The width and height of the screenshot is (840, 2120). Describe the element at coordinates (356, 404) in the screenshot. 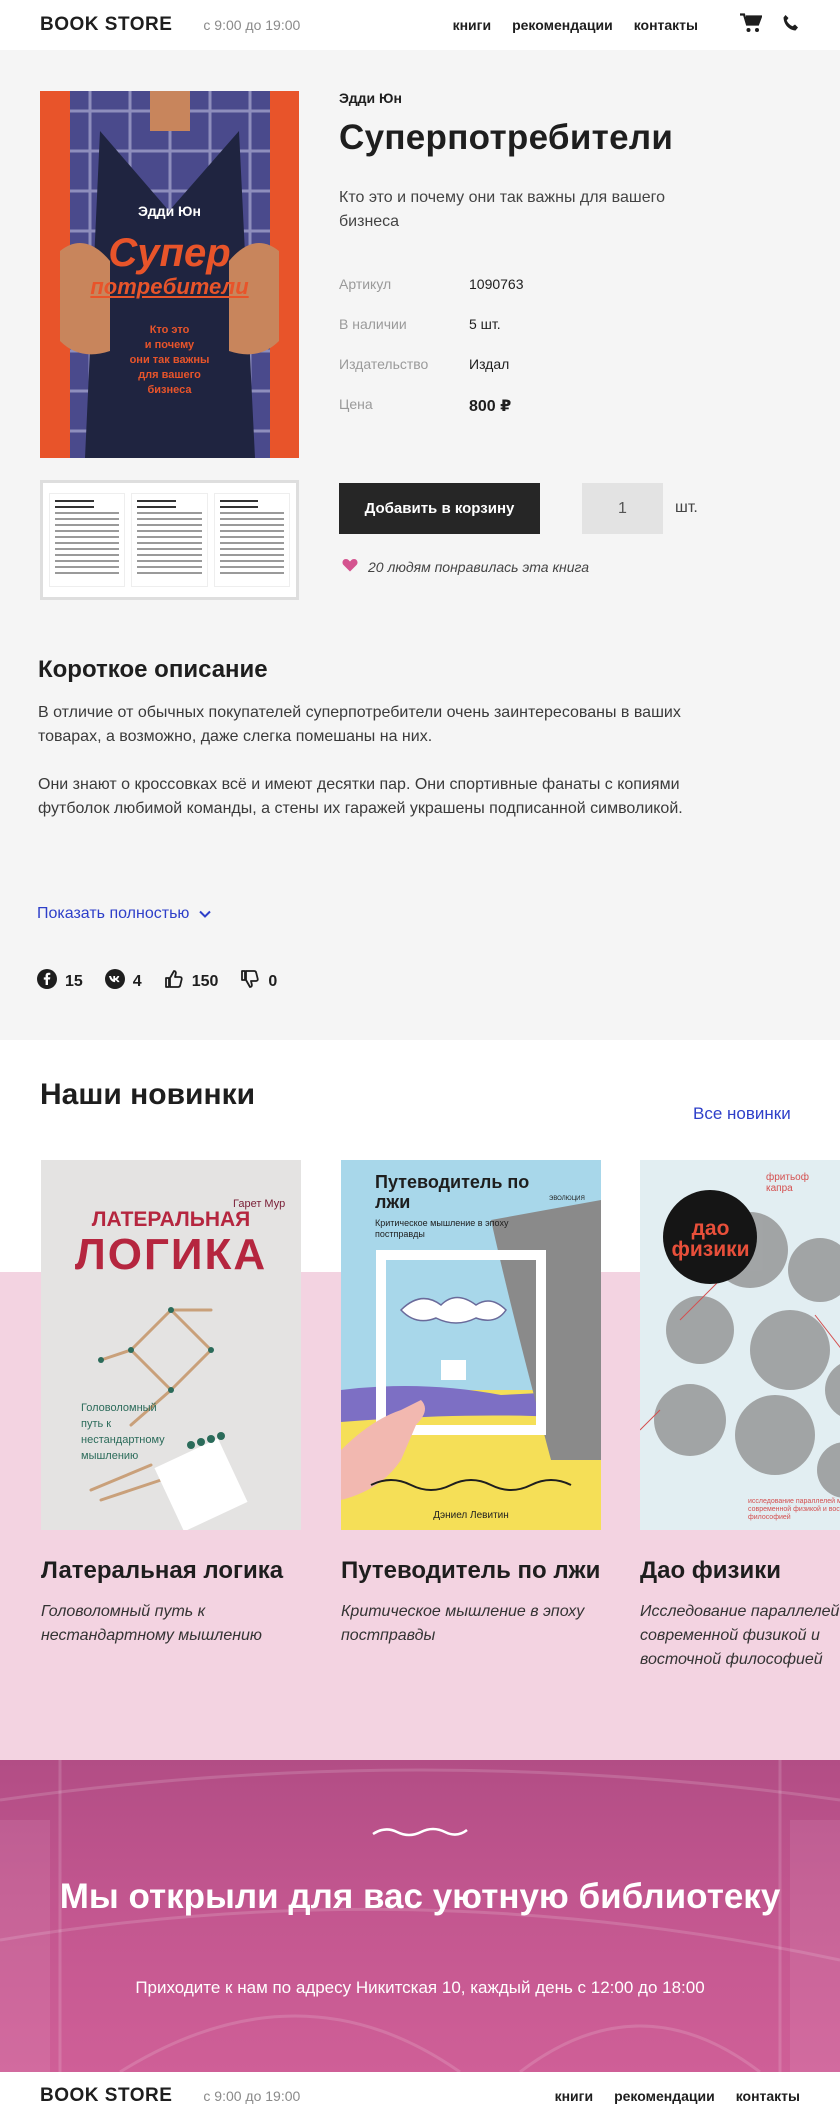

I see `prop-label: Цена` at that location.